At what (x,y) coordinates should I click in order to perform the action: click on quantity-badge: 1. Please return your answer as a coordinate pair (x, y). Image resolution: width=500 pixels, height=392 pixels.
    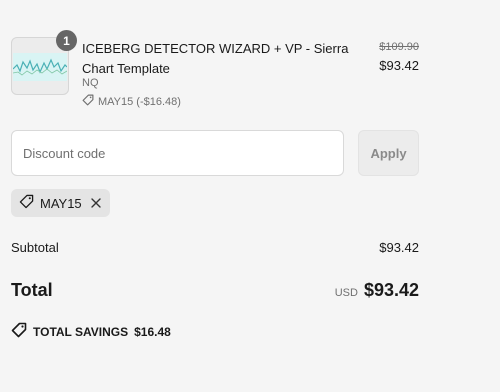
    Looking at the image, I should click on (66, 40).